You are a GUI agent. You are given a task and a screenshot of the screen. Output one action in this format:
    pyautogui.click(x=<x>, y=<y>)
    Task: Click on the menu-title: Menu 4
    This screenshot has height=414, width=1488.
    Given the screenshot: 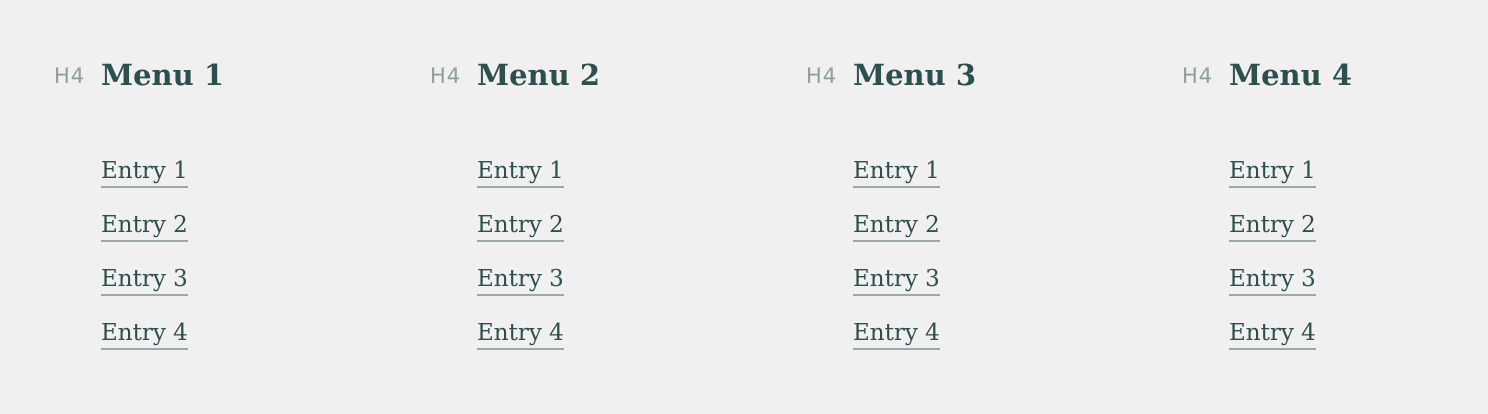 What is the action you would take?
    pyautogui.click(x=1290, y=75)
    